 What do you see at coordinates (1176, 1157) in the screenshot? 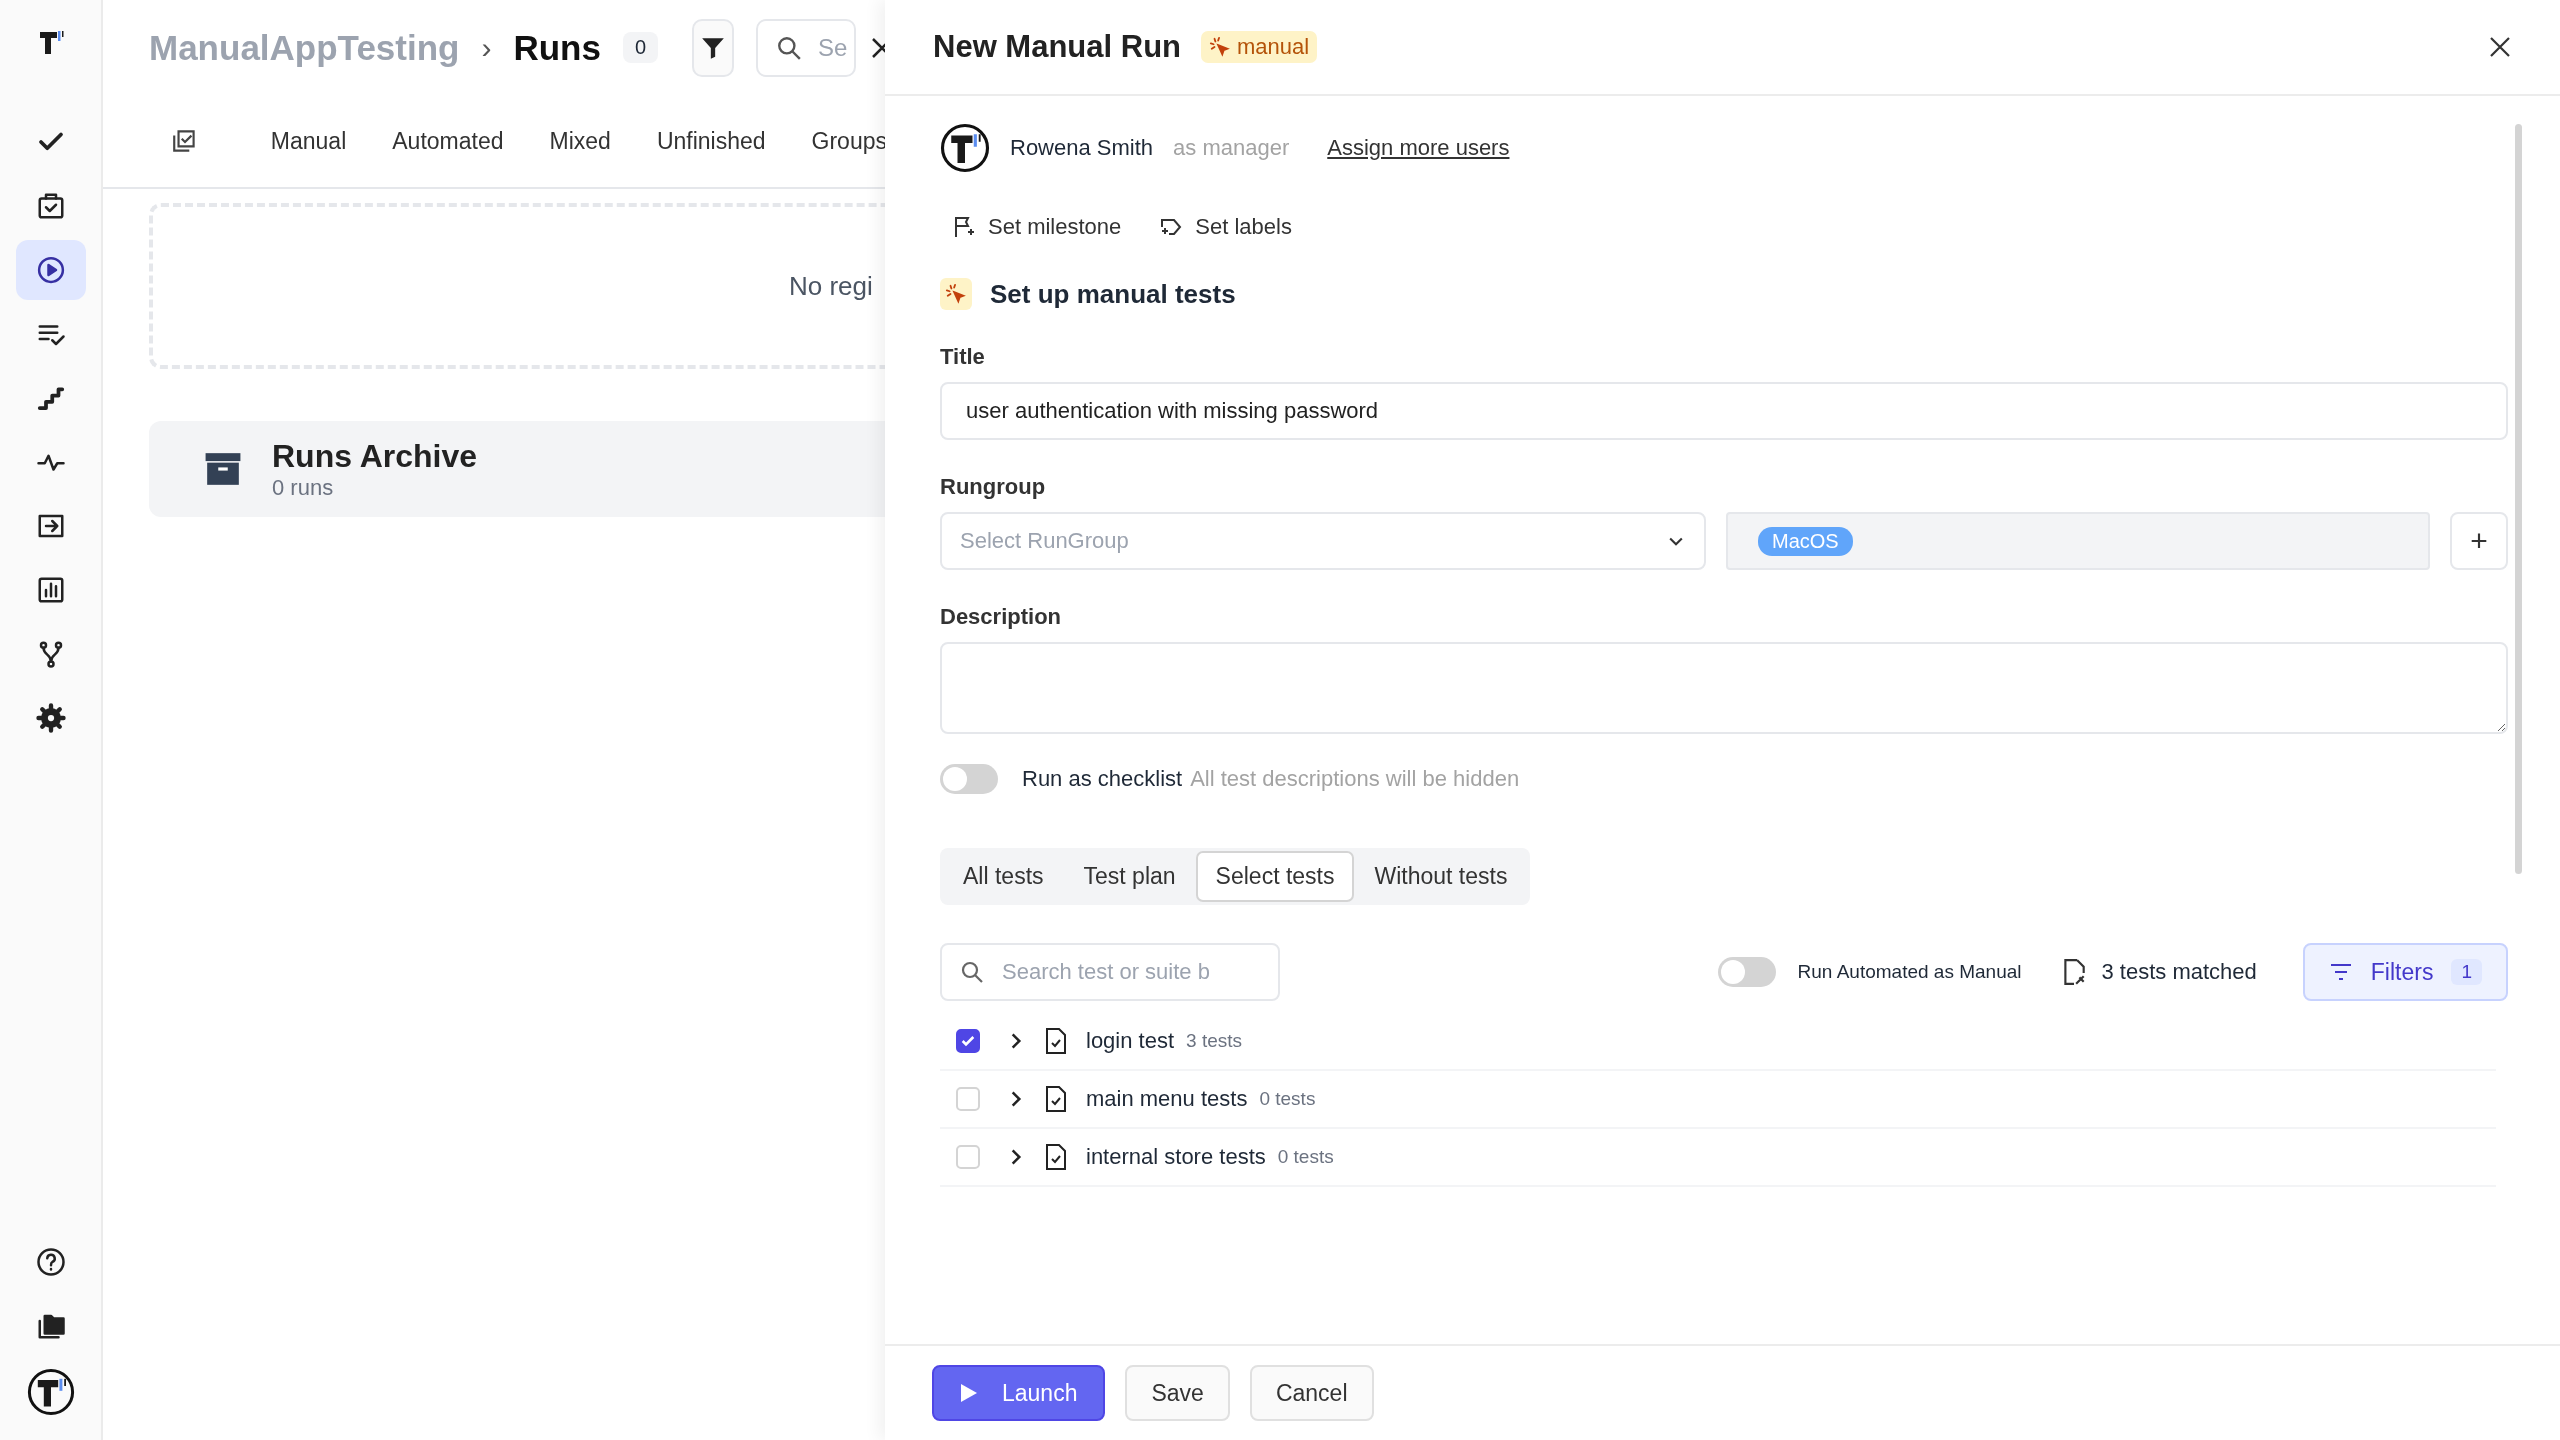
I see `suite-name: internal store tests` at bounding box center [1176, 1157].